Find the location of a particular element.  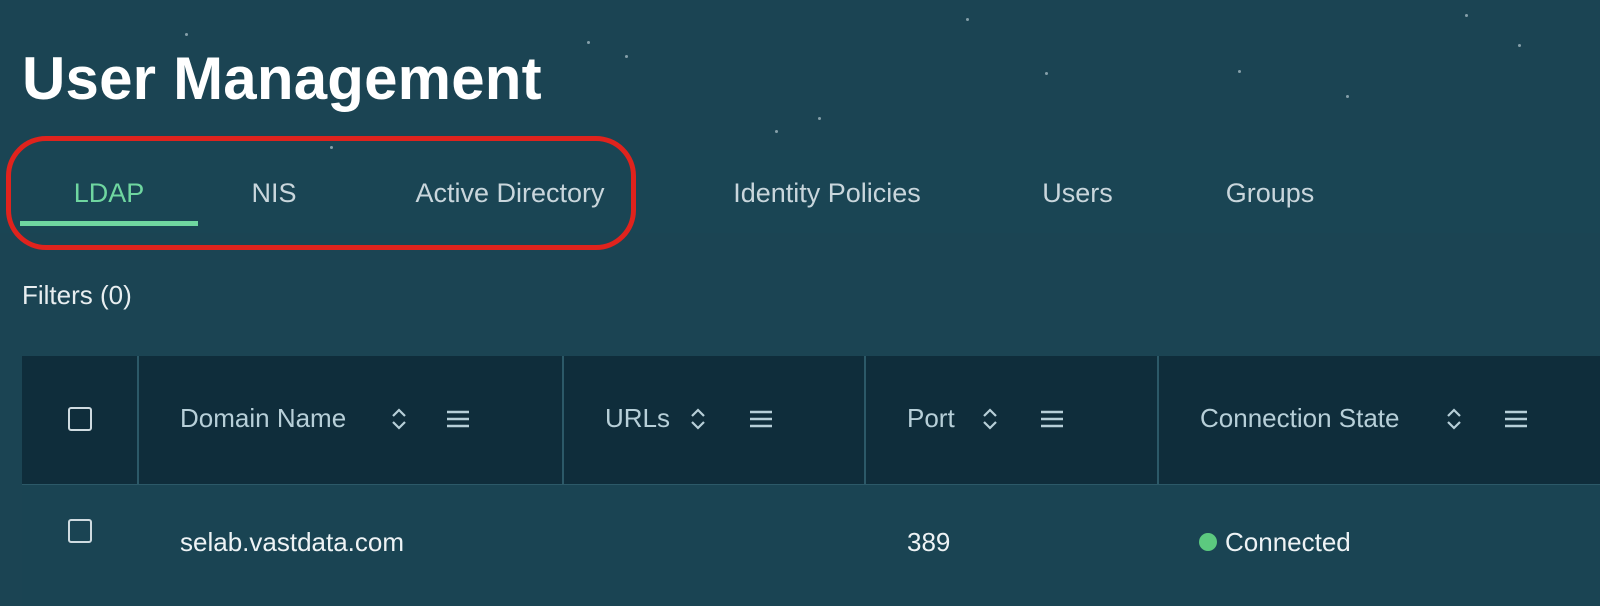

header-select-cell is located at coordinates (80, 420).